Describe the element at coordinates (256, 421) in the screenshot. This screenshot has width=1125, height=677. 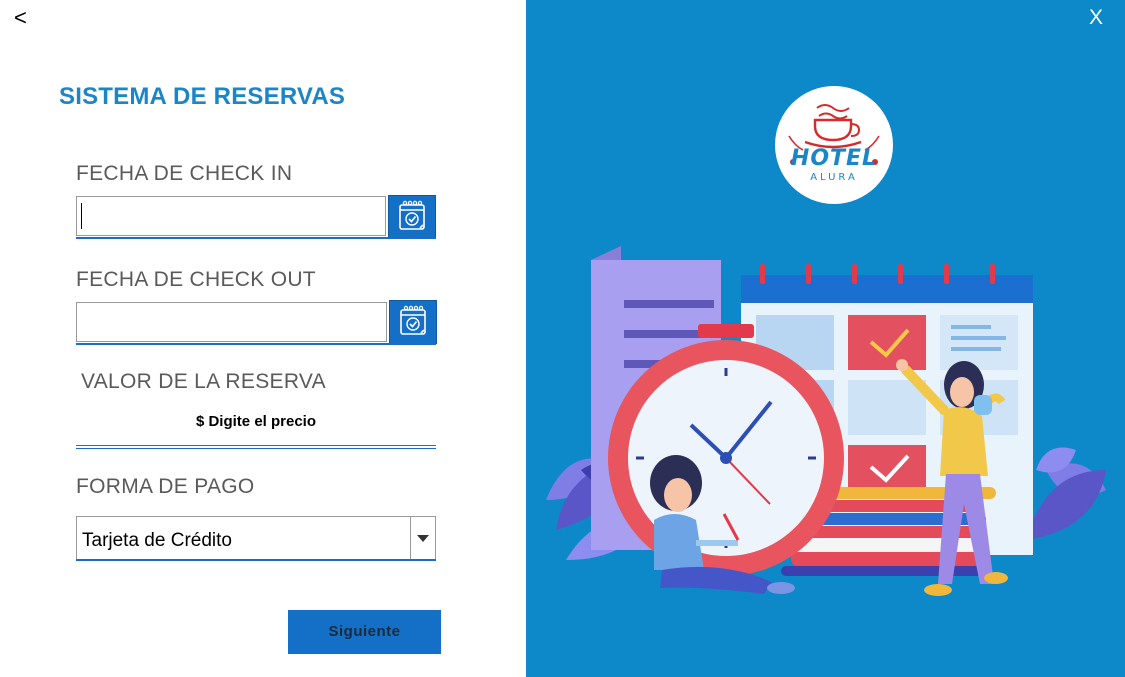
I see `price-input: $ Digite el precio` at that location.